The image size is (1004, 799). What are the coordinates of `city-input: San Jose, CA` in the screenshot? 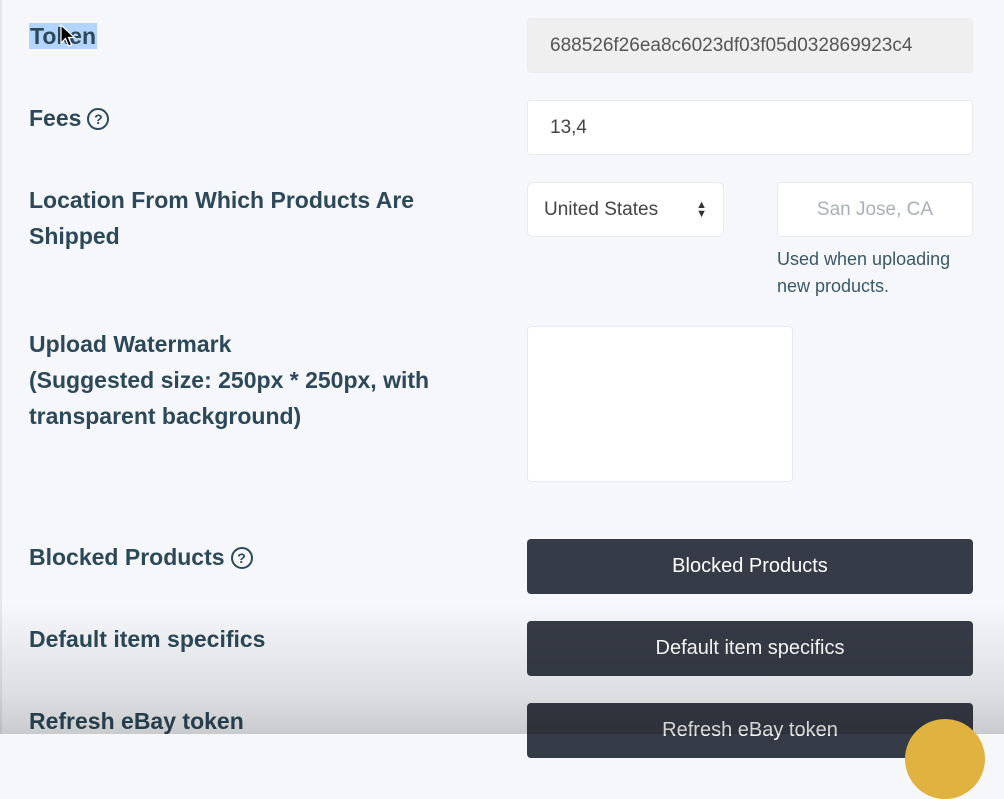 It's located at (875, 209).